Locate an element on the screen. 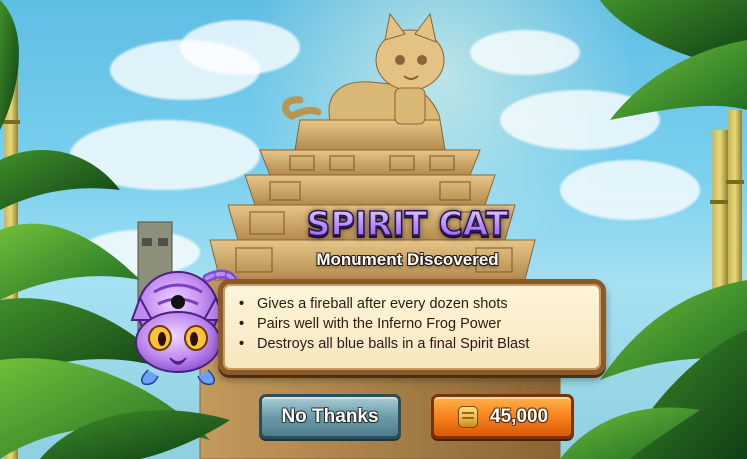 Image resolution: width=747 pixels, height=459 pixels. buy-button: 45,000 is located at coordinates (502, 416).